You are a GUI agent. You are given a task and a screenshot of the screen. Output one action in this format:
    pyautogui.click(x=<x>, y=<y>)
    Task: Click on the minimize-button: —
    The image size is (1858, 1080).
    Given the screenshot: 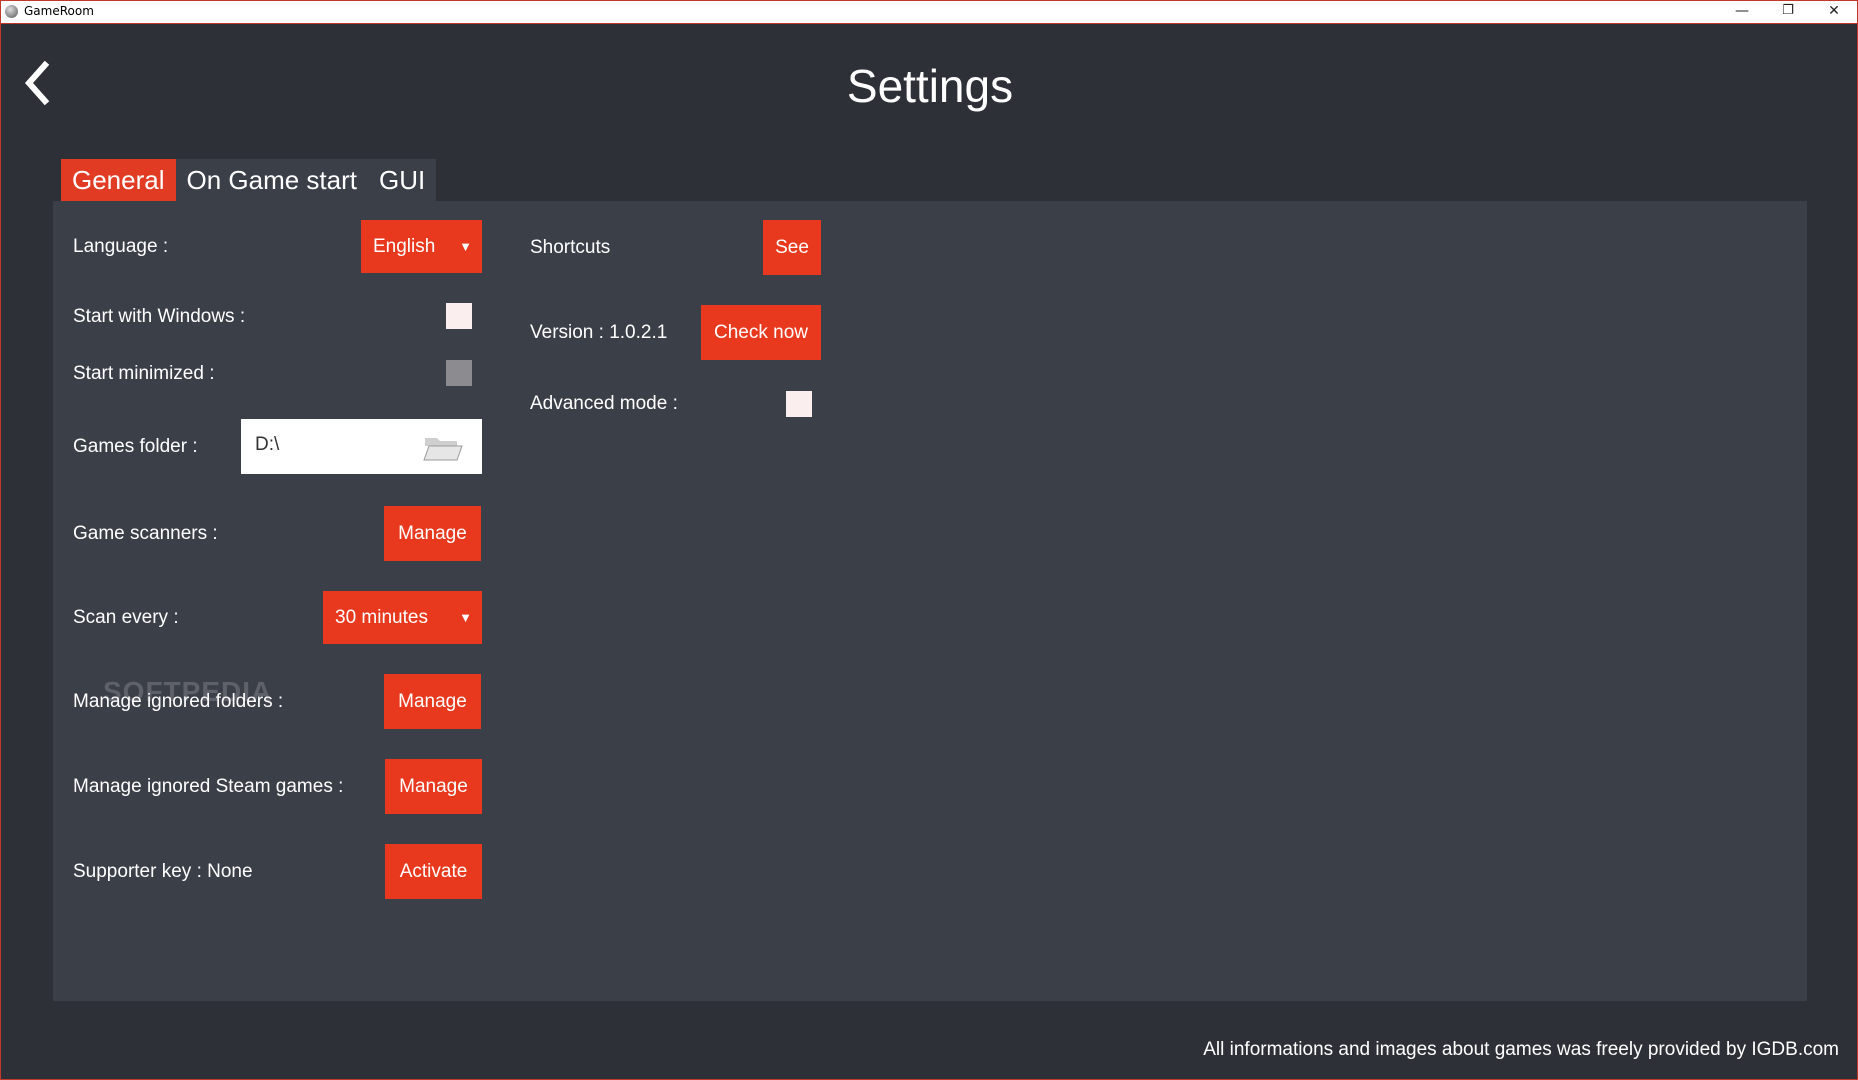 What is the action you would take?
    pyautogui.click(x=1742, y=12)
    